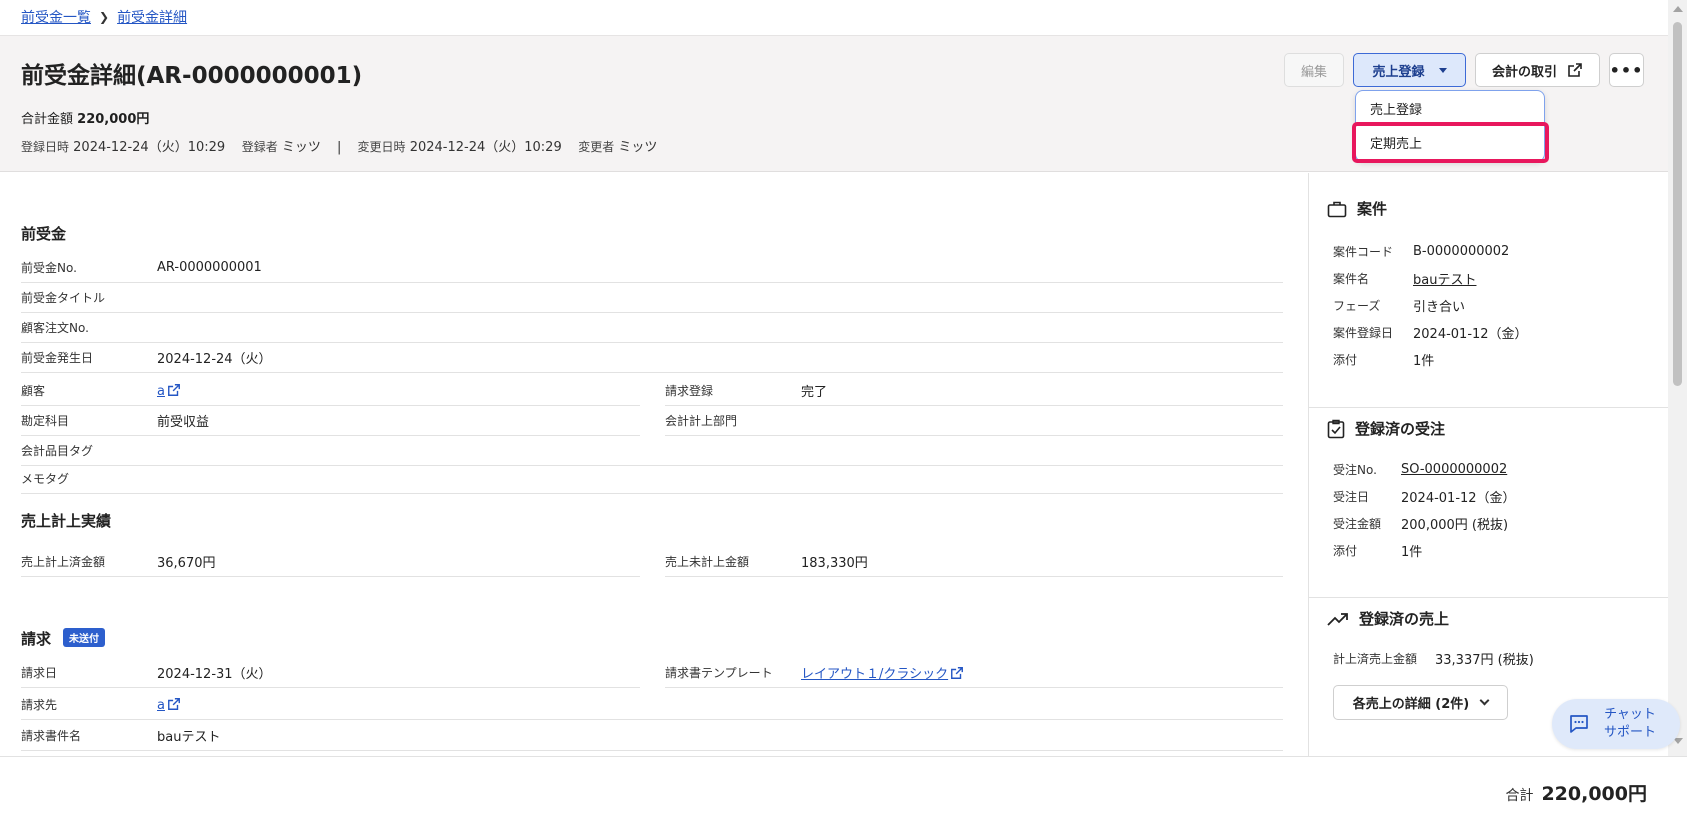 The image size is (1687, 825). Describe the element at coordinates (652, 268) in the screenshot. I see `table-row: 前受金No. AR-0000000001` at that location.